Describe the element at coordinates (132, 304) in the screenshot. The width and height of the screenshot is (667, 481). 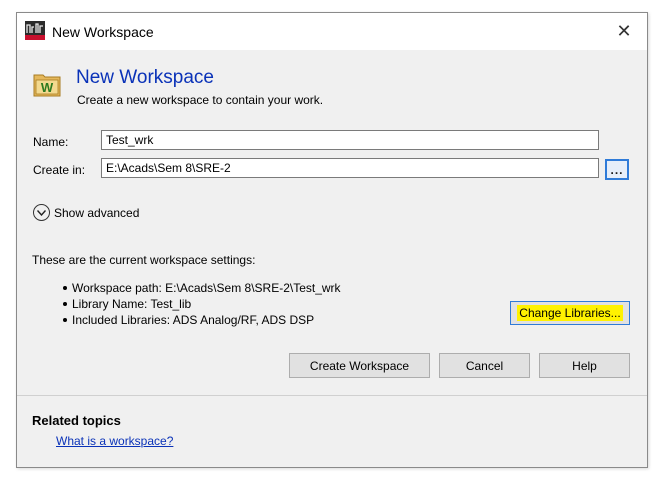
I see `library-name-text: Library Name: Test_lib` at that location.